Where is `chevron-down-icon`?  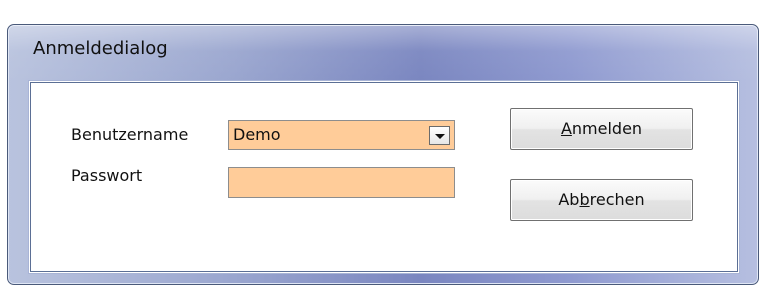 chevron-down-icon is located at coordinates (439, 135).